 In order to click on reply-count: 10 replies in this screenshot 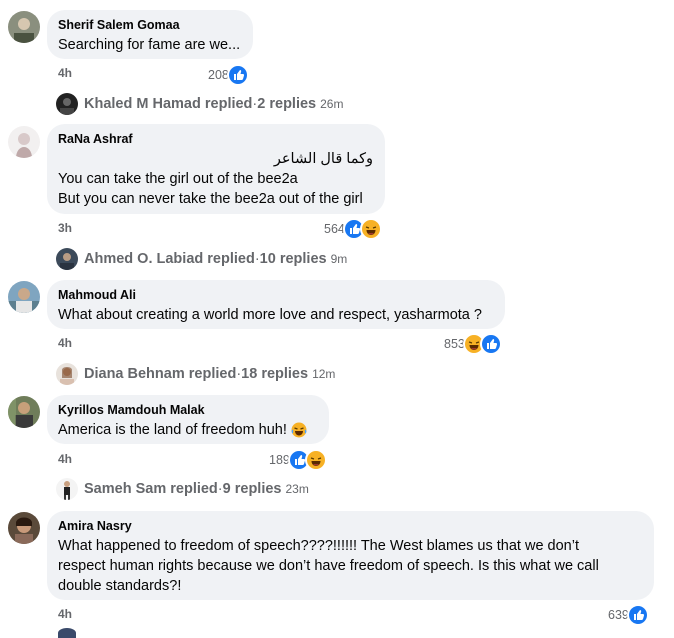, I will do `click(293, 259)`.